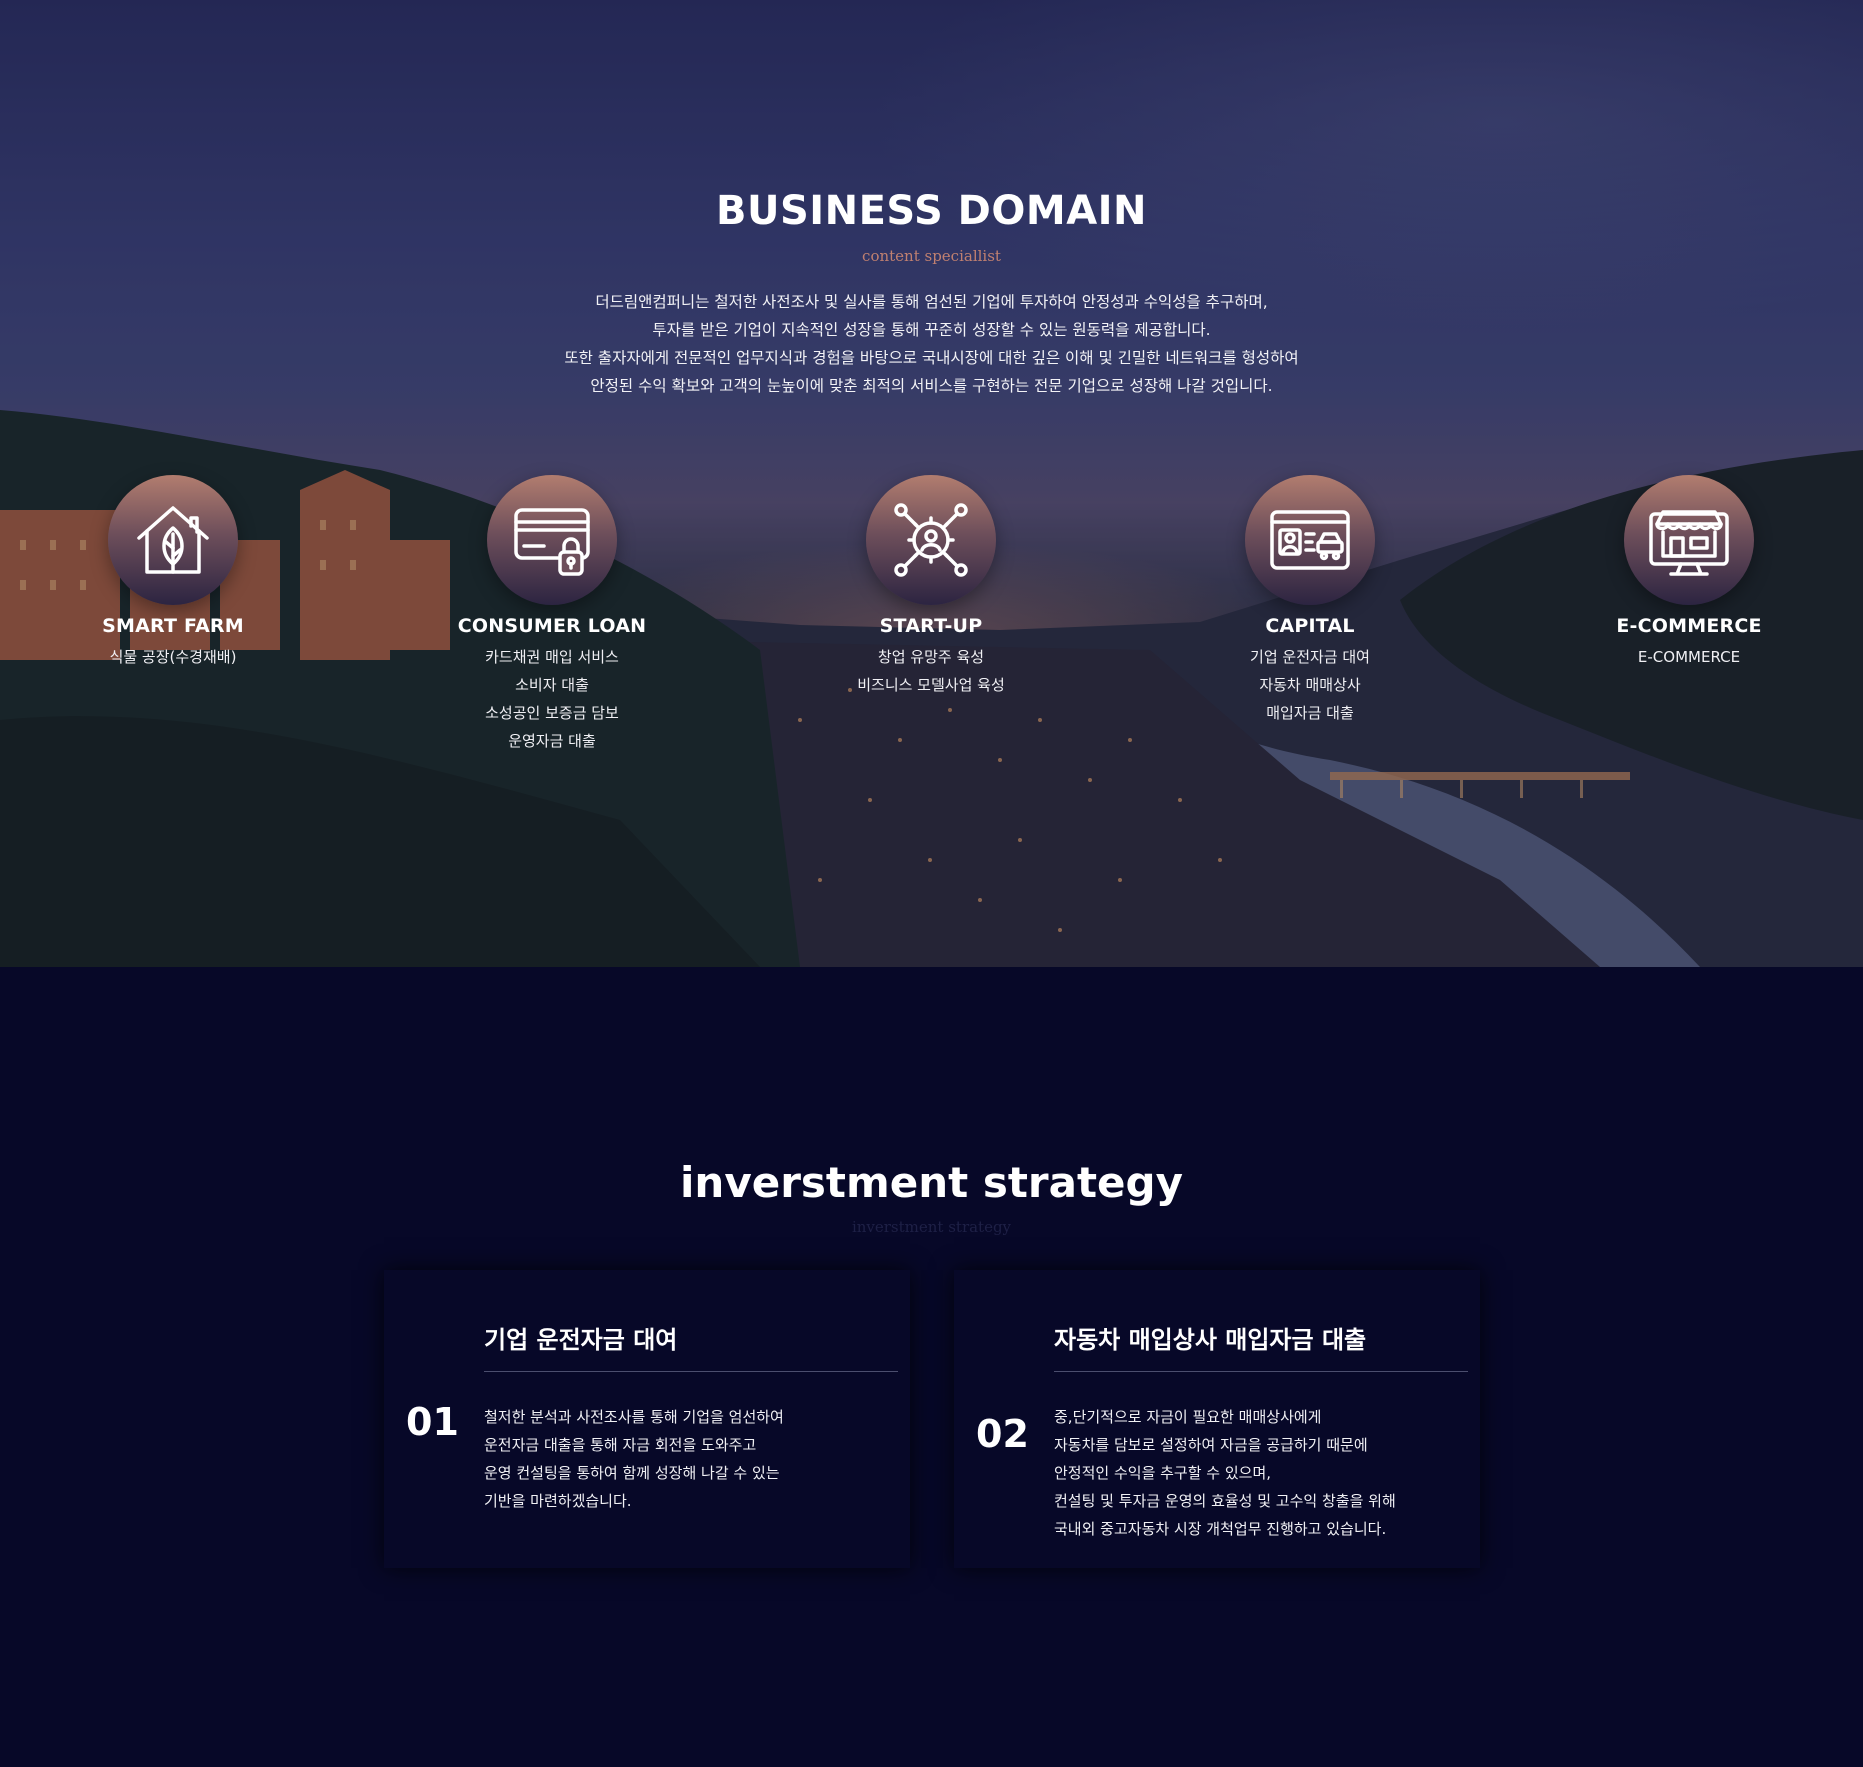 This screenshot has height=1767, width=1863. Describe the element at coordinates (552, 699) in the screenshot. I see `domain-items: 카드채권 매입 서비스 소비자 대출 소성공인 보증금 담보 운영자금 대출` at that location.